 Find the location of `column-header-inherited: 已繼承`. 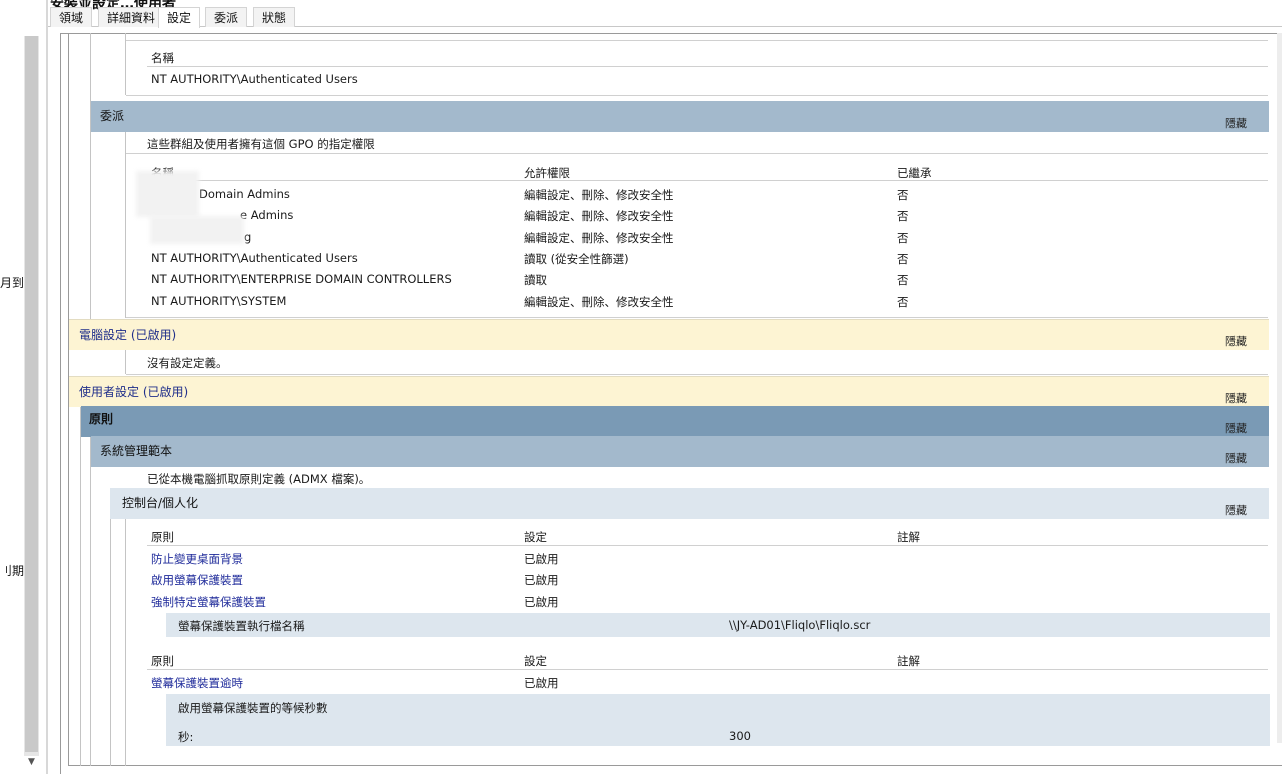

column-header-inherited: 已繼承 is located at coordinates (914, 173).